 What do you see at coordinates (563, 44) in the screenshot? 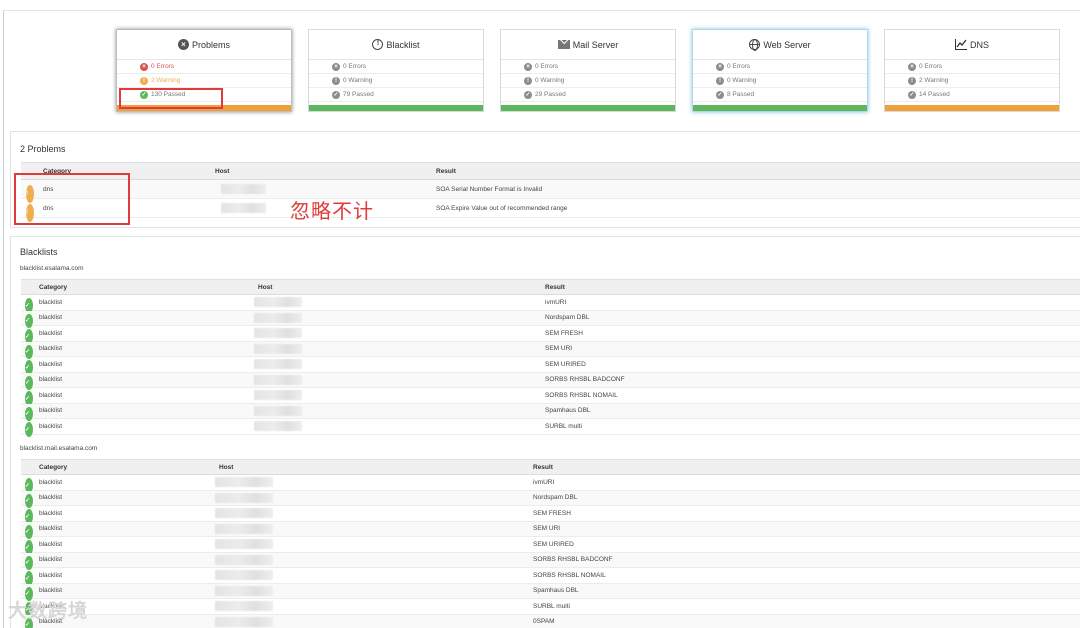
I see `envelope-icon` at bounding box center [563, 44].